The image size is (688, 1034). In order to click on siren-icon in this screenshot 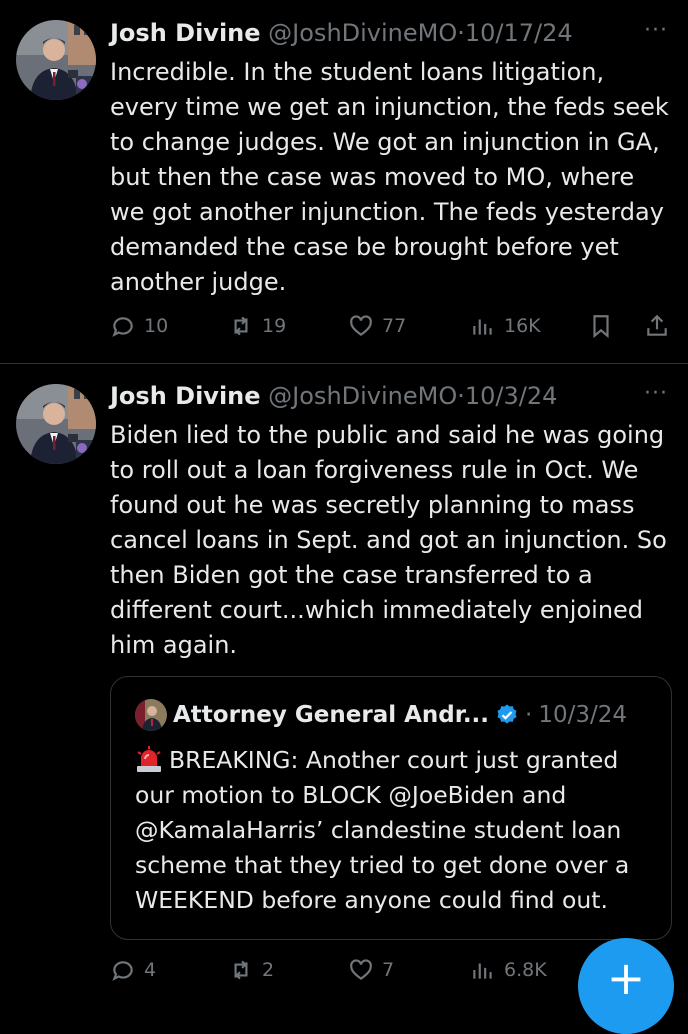, I will do `click(149, 759)`.